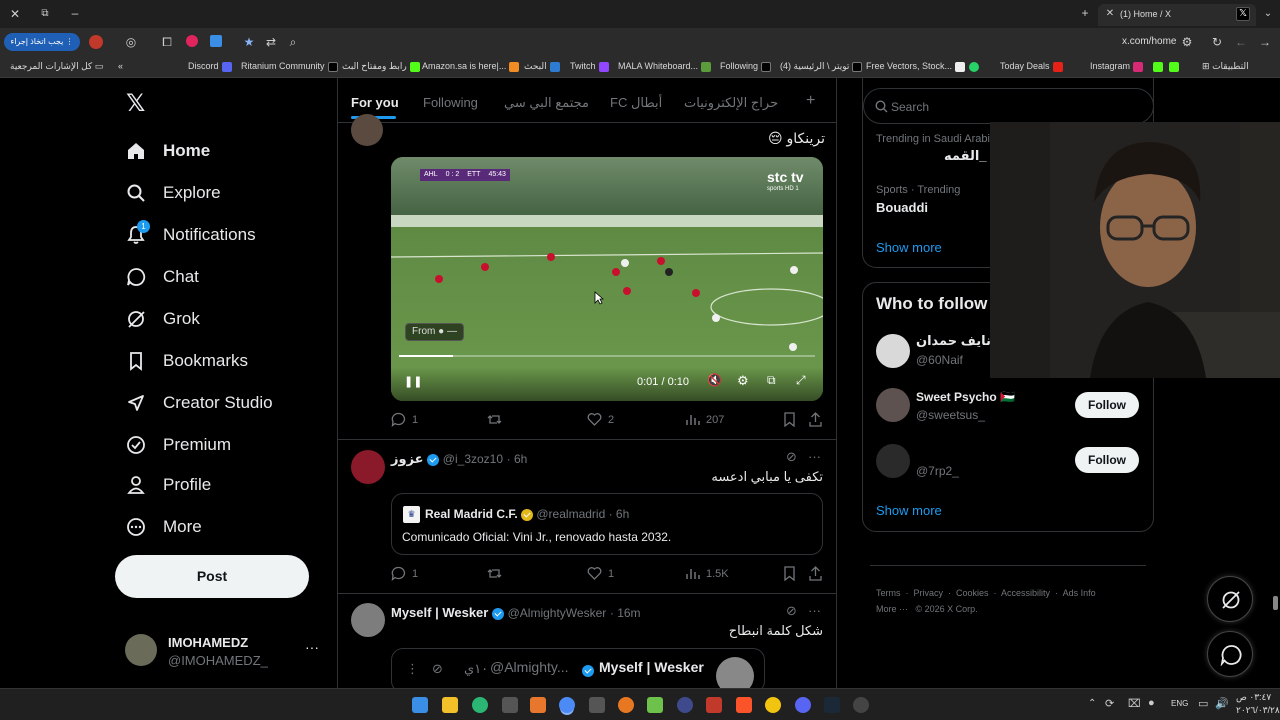 Image resolution: width=1280 pixels, height=720 pixels. What do you see at coordinates (1187, 42) in the screenshot?
I see `site-settings-icon: ⚙` at bounding box center [1187, 42].